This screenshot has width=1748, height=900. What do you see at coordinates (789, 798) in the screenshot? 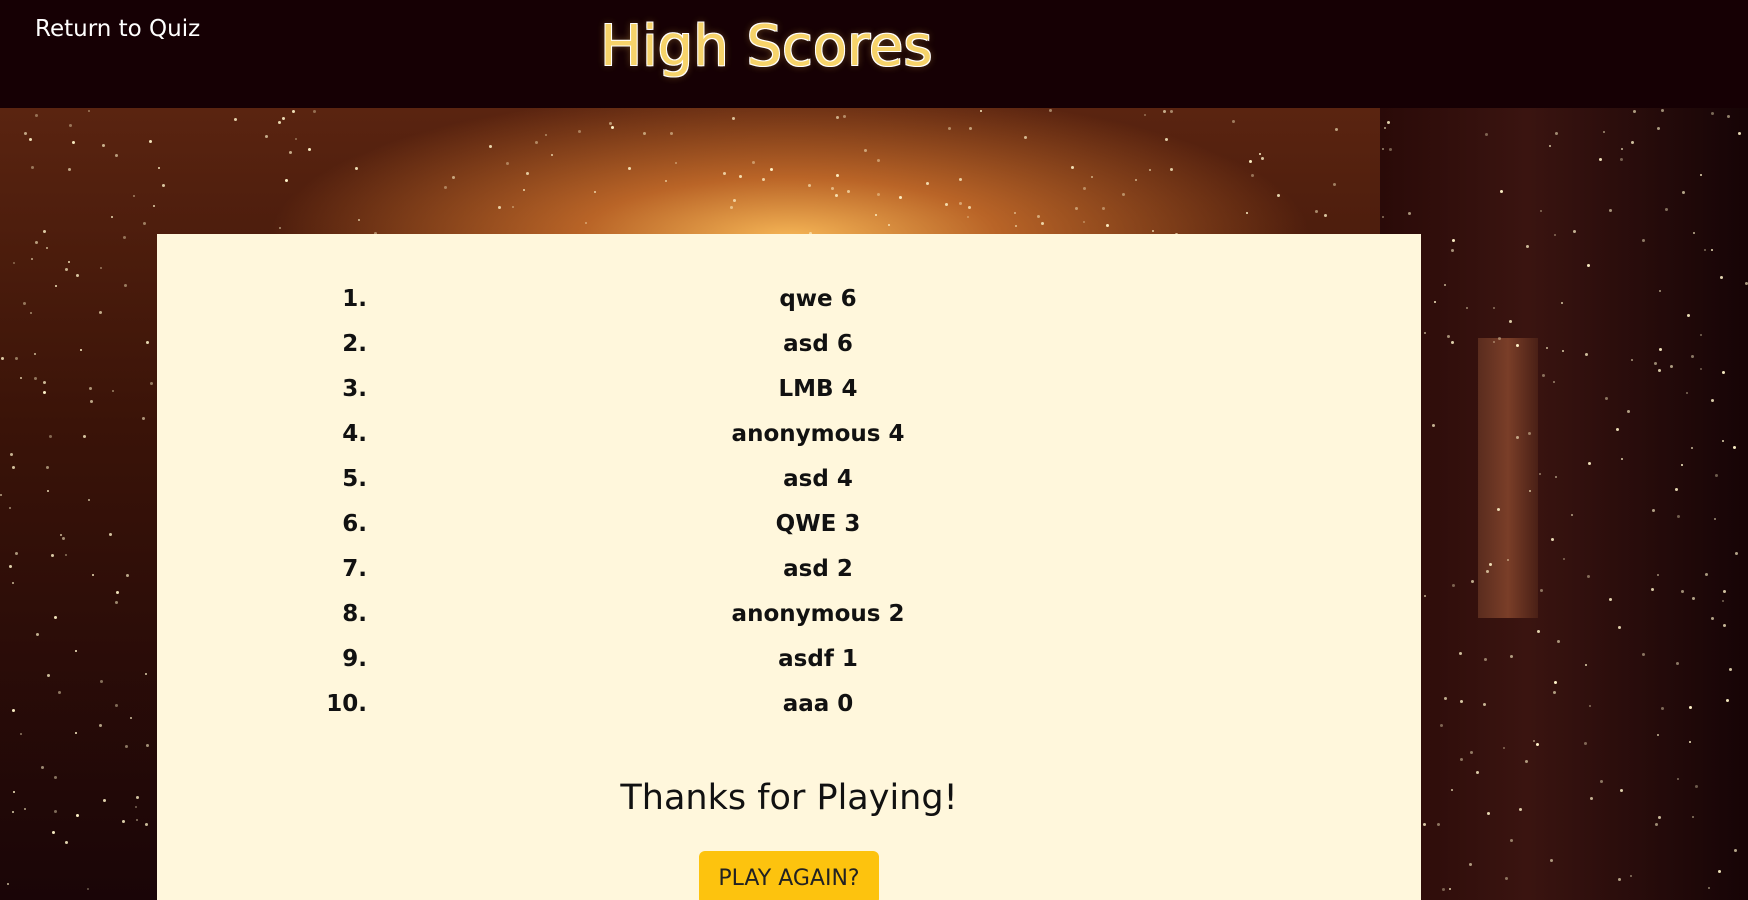
I see `thanks-message: Thanks for Playing!` at bounding box center [789, 798].